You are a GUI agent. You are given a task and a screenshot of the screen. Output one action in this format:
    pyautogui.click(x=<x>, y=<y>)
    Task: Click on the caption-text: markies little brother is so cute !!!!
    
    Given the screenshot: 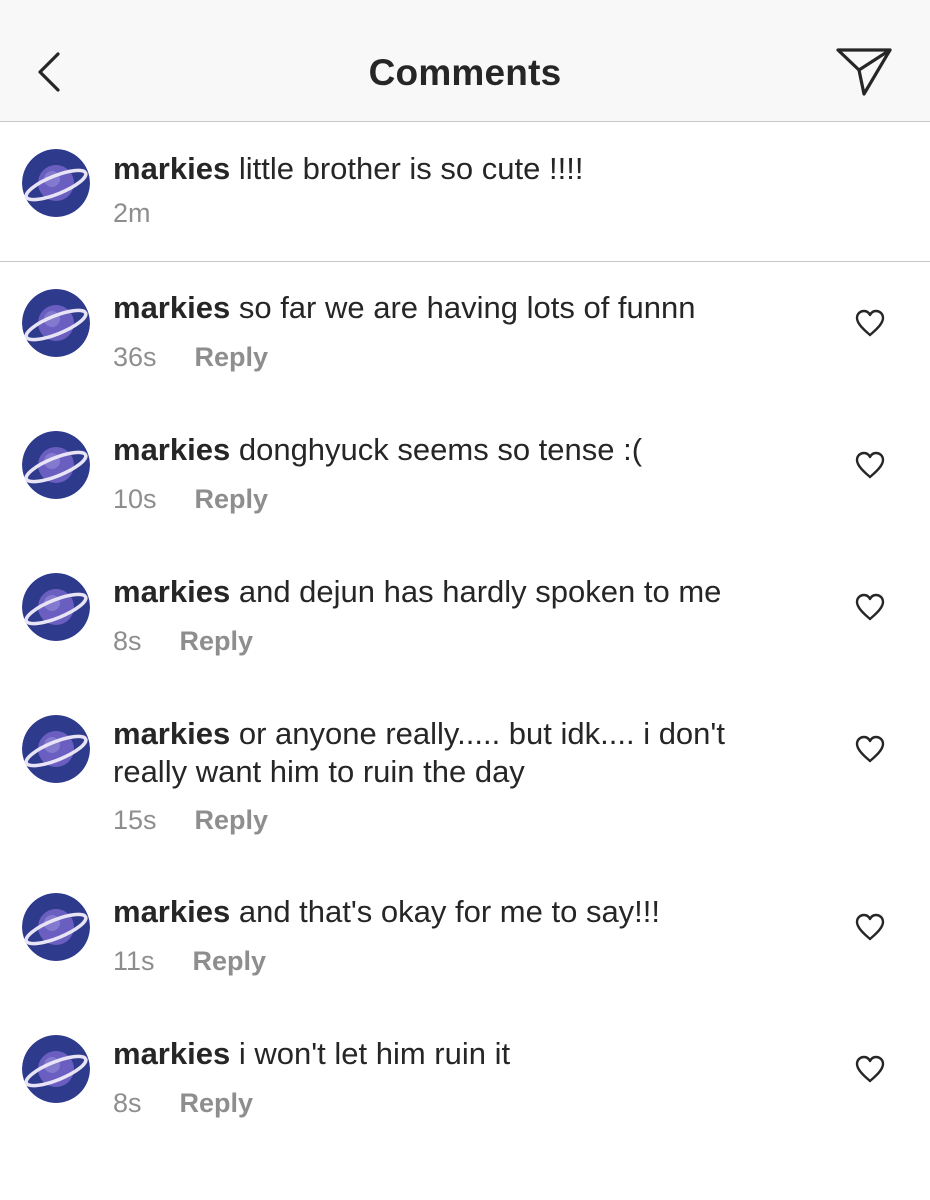 What is the action you would take?
    pyautogui.click(x=453, y=169)
    